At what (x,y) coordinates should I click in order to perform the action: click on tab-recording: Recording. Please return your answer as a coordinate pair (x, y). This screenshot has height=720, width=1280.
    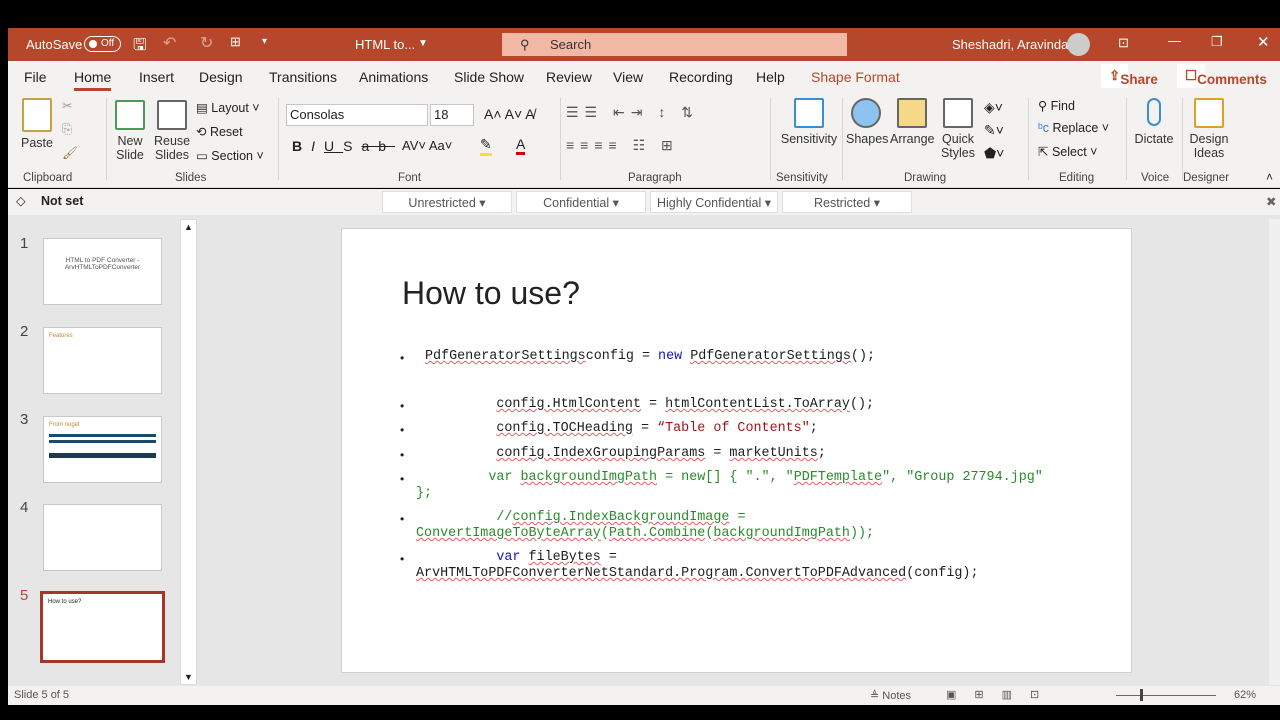
    Looking at the image, I should click on (701, 77).